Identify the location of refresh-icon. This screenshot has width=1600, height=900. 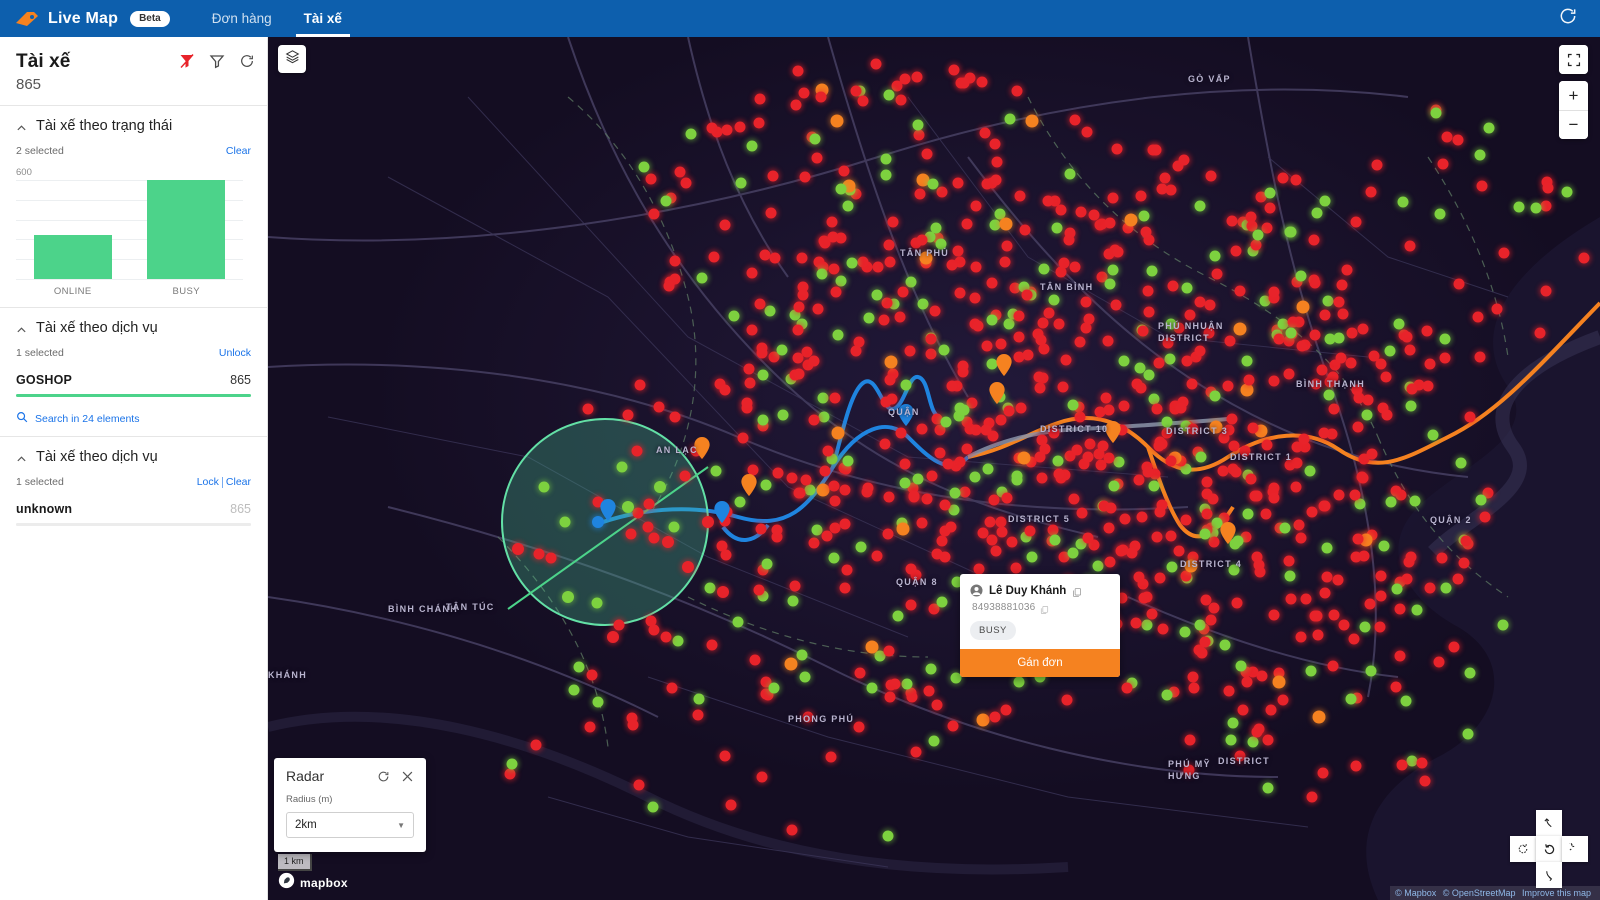
(247, 61).